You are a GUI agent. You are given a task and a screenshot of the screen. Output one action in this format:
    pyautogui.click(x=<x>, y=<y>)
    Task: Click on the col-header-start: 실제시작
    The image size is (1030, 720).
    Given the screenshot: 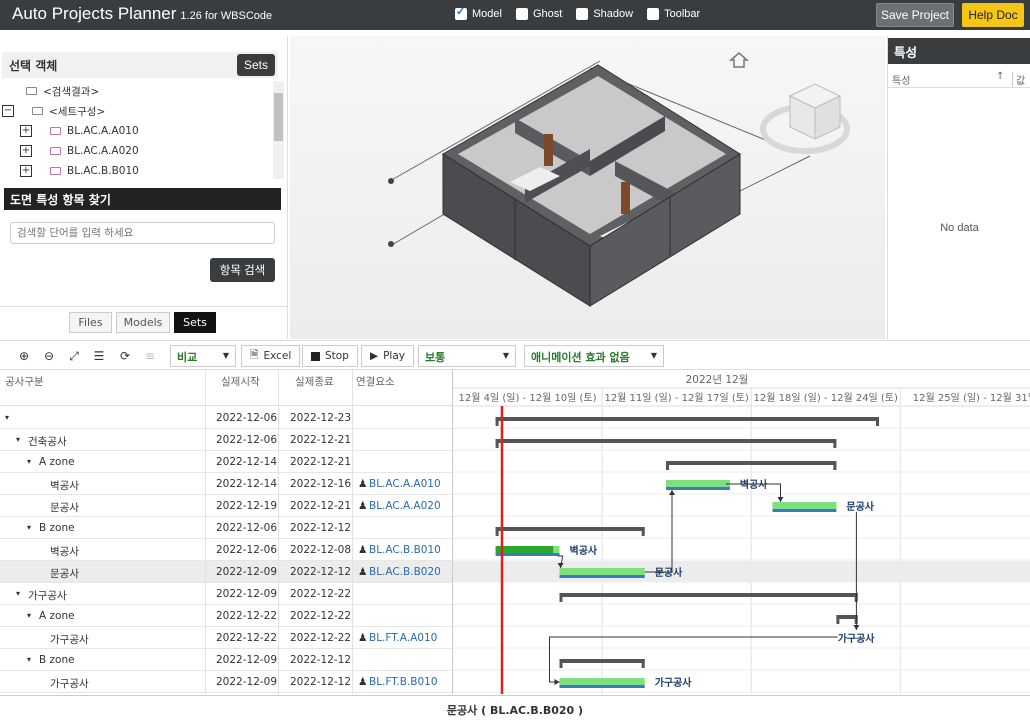 What is the action you would take?
    pyautogui.click(x=240, y=381)
    